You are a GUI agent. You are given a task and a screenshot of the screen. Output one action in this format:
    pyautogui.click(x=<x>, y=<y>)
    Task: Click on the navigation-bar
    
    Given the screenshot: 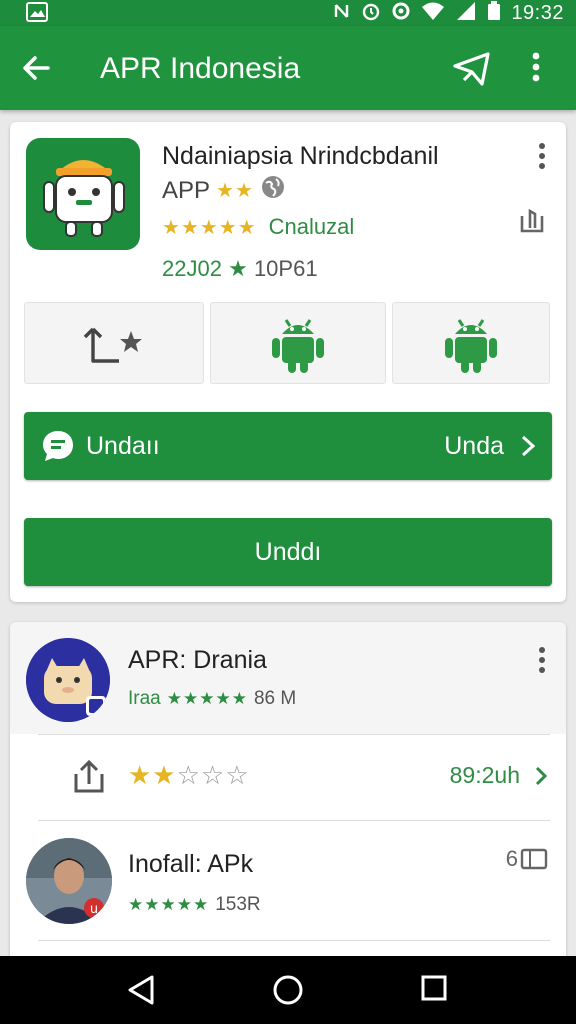 What is the action you would take?
    pyautogui.click(x=288, y=990)
    